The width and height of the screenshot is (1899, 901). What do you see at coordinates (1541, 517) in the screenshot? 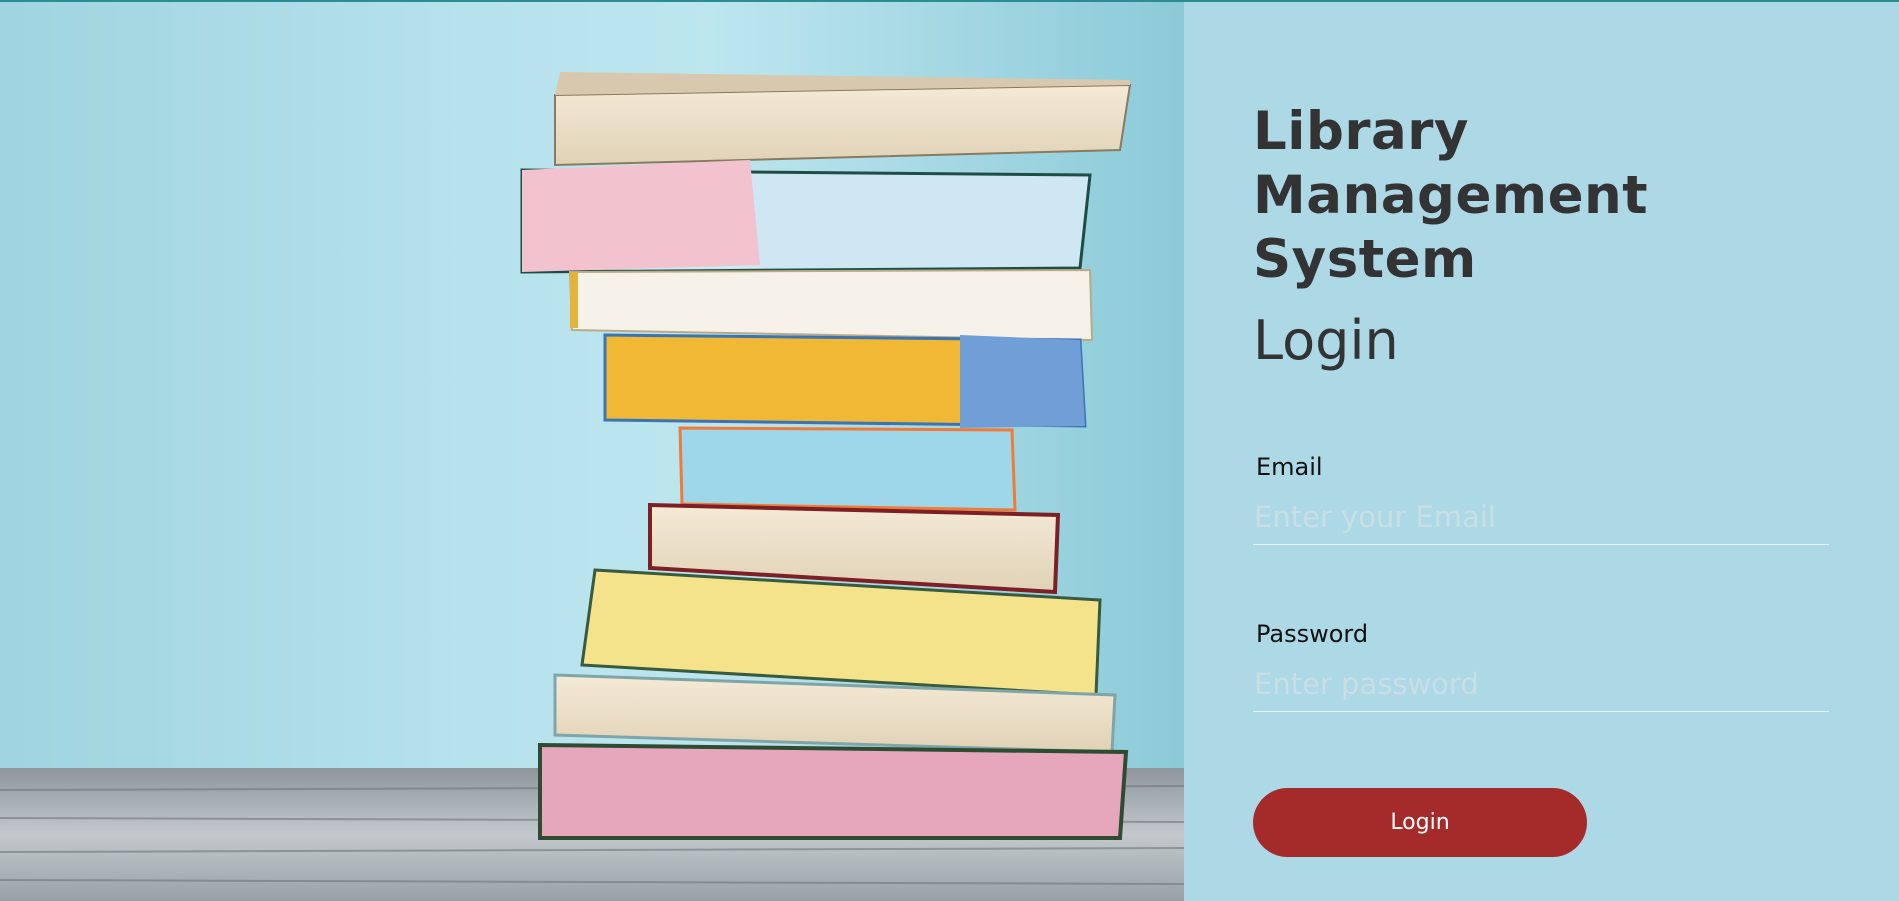
I see `email-input` at bounding box center [1541, 517].